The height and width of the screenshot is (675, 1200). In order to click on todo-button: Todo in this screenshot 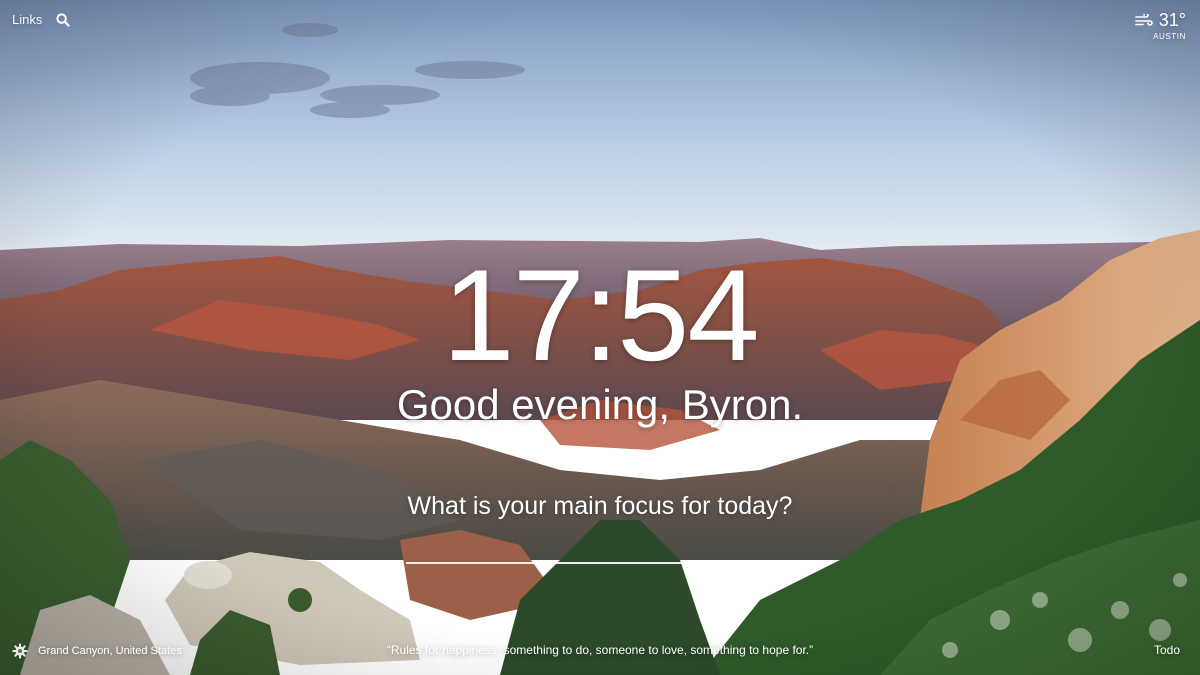, I will do `click(1167, 650)`.